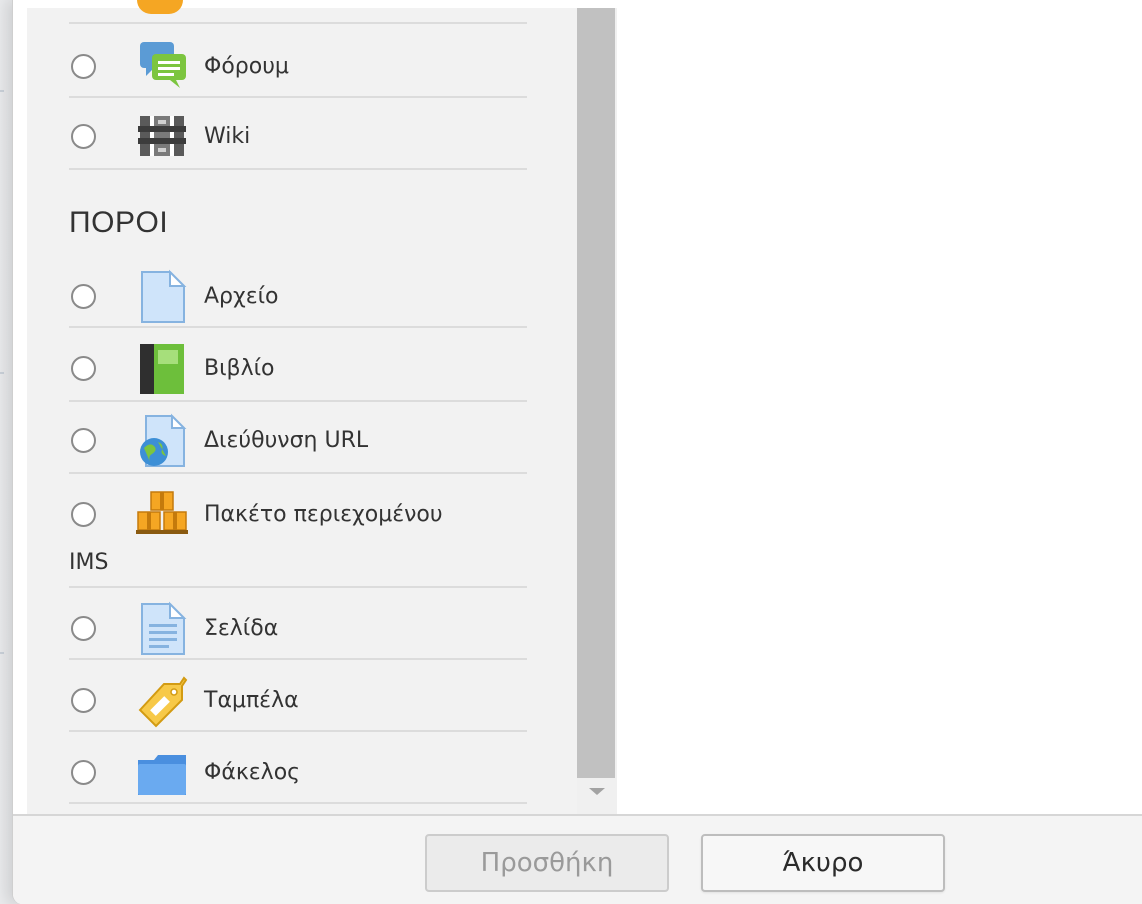 Image resolution: width=1142 pixels, height=904 pixels. I want to click on module-option-url: Διεύθυνση URL, so click(298, 440).